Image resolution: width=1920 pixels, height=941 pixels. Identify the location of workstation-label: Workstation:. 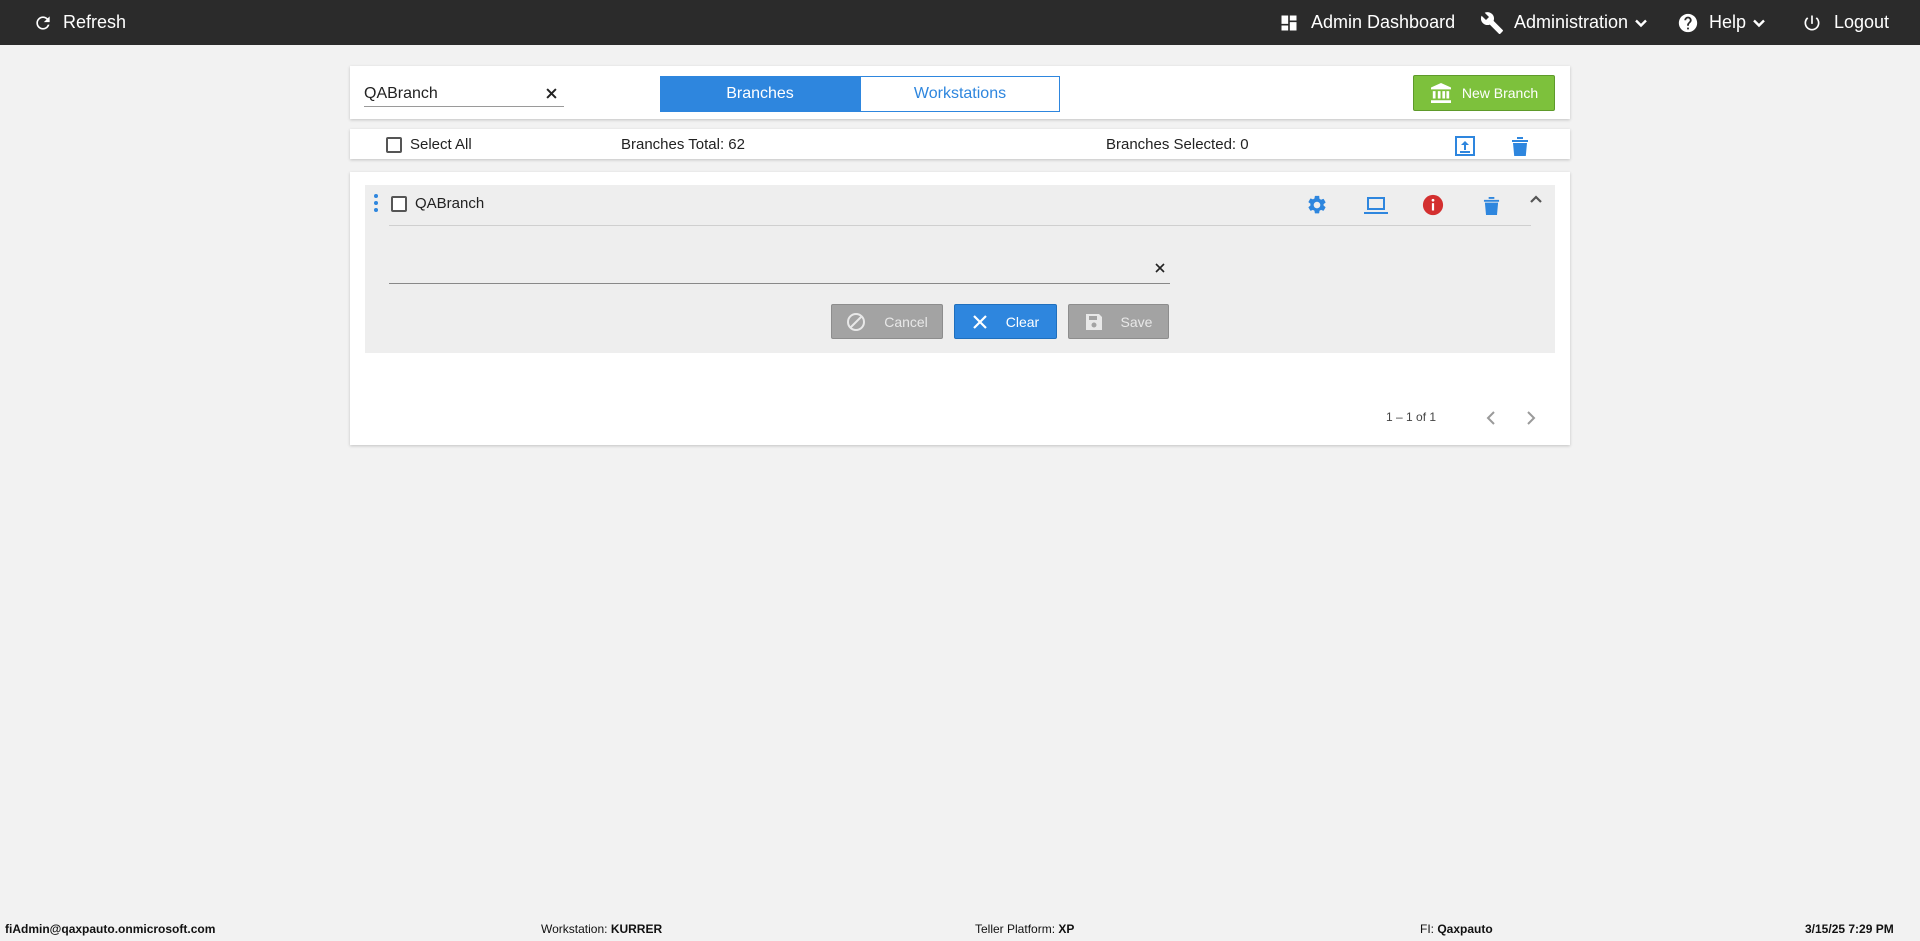
(574, 929).